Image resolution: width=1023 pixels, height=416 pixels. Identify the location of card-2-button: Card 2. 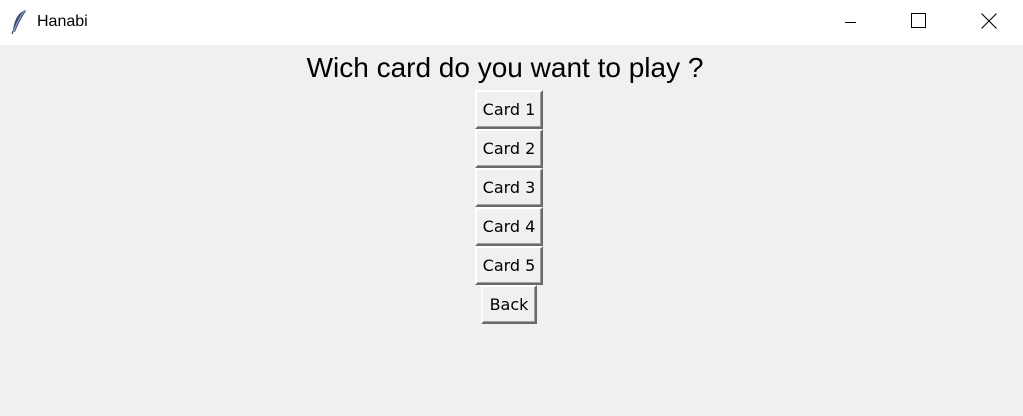
(509, 148).